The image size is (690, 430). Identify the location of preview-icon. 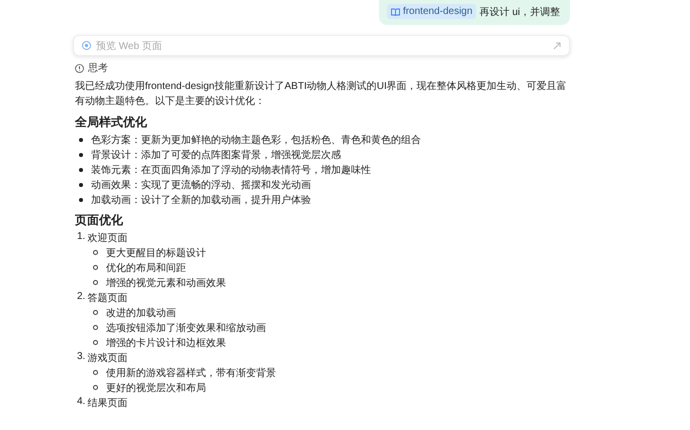
(86, 45).